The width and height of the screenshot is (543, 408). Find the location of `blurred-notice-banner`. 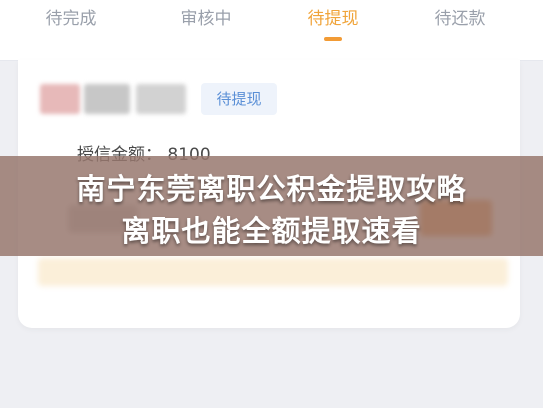

blurred-notice-banner is located at coordinates (273, 272).